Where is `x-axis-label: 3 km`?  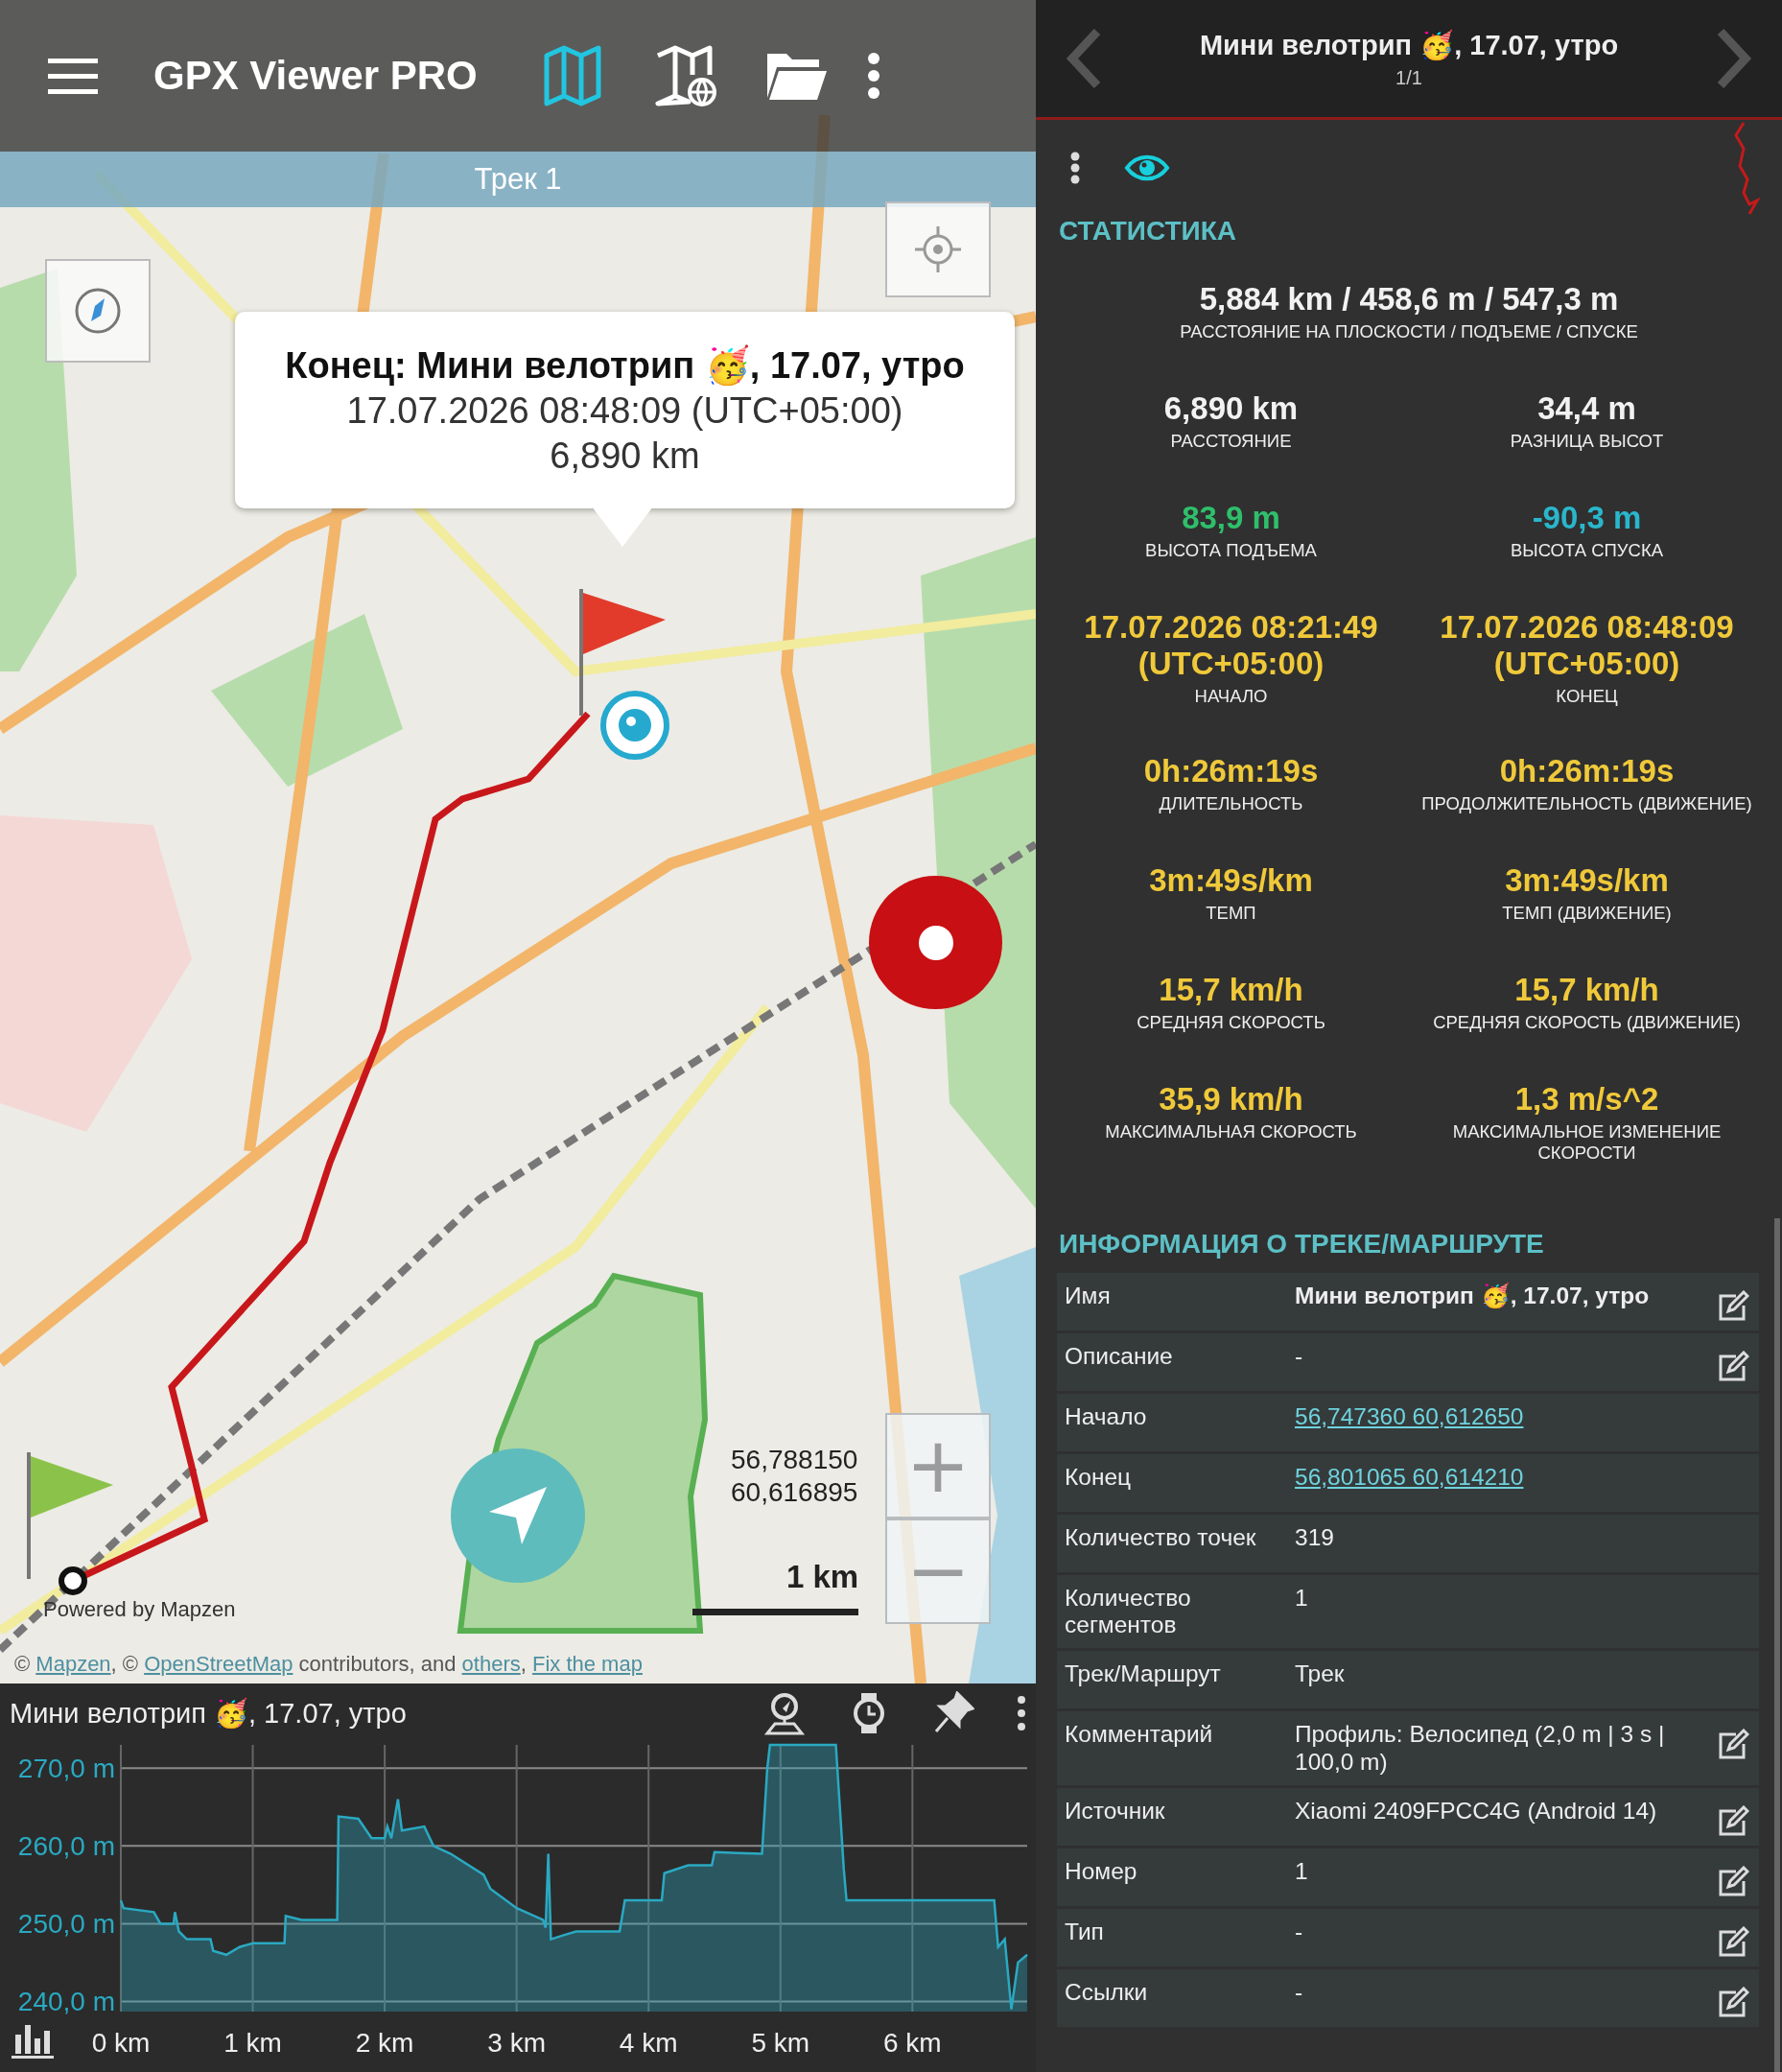 x-axis-label: 3 km is located at coordinates (516, 2043).